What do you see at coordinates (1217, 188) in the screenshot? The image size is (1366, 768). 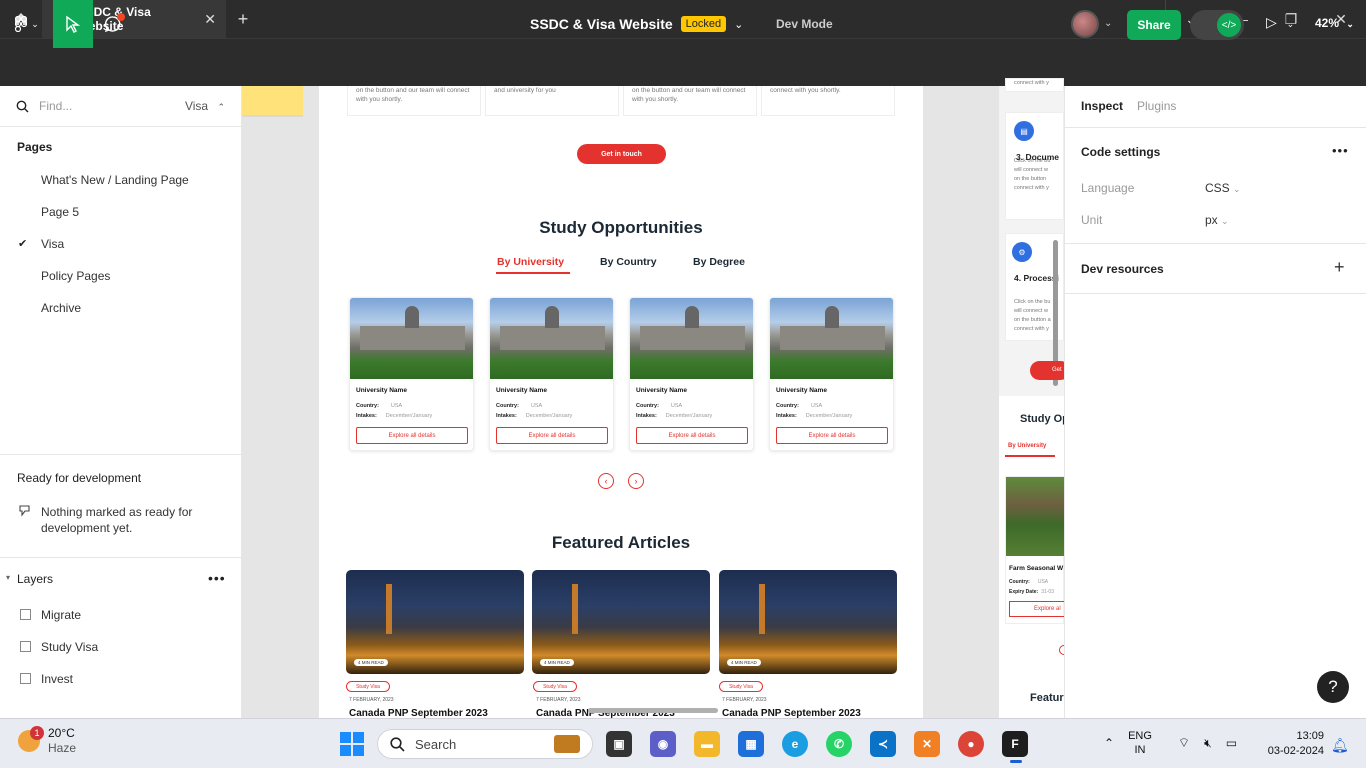 I see `language-value: CSS` at bounding box center [1217, 188].